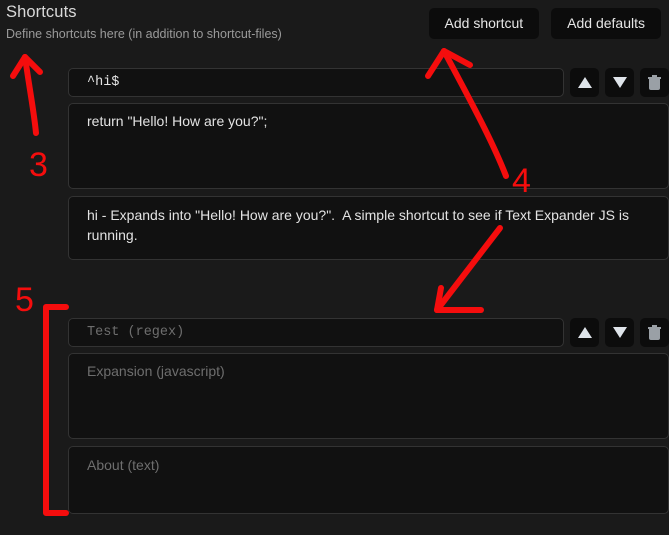 Image resolution: width=669 pixels, height=535 pixels. Describe the element at coordinates (606, 23) in the screenshot. I see `add-defaults-button: Add defaults` at that location.